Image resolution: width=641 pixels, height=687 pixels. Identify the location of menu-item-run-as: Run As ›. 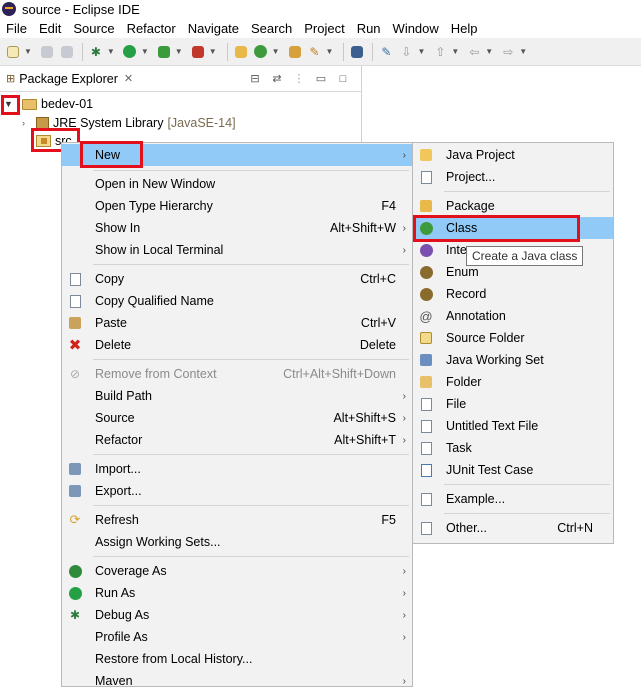
(237, 593).